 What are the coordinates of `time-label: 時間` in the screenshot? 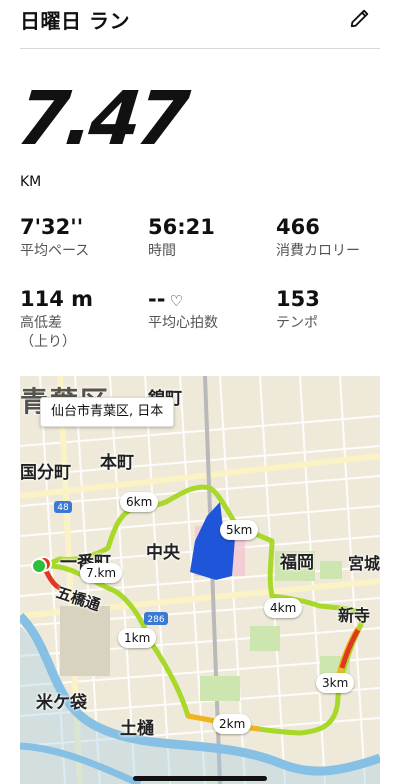 It's located at (162, 251).